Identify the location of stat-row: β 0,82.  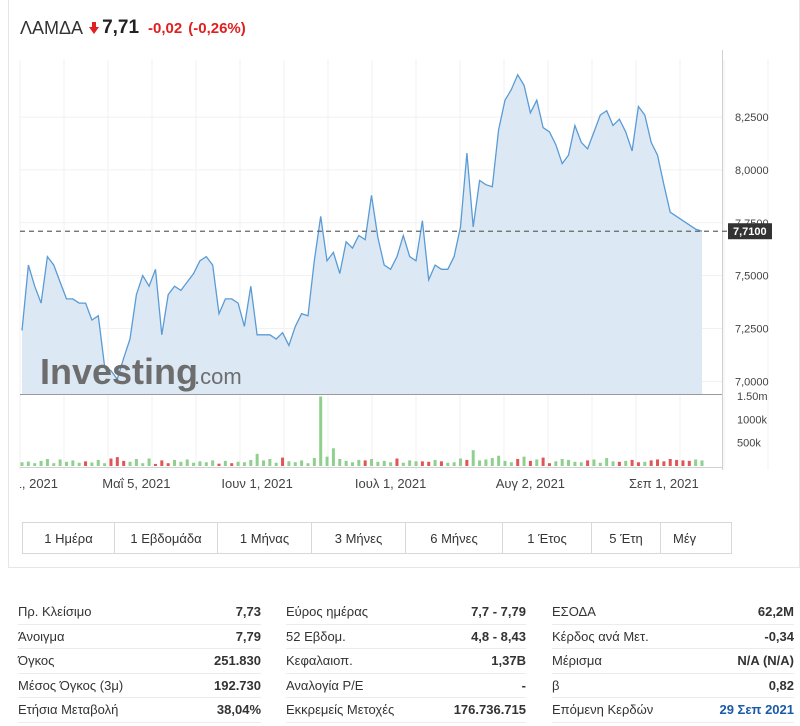
(673, 686).